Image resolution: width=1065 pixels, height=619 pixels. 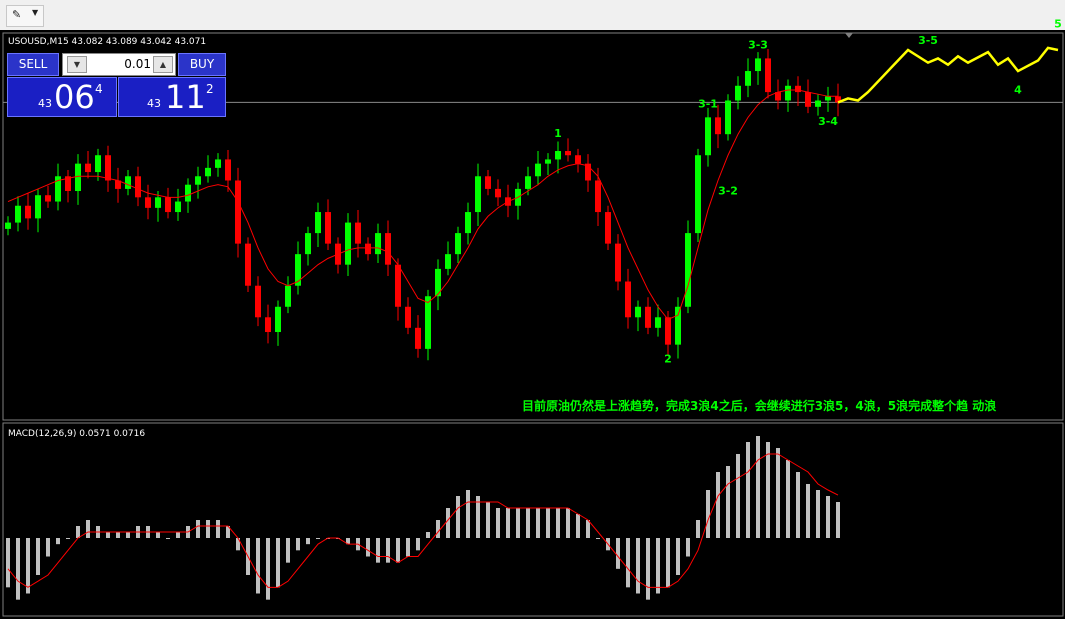 What do you see at coordinates (849, 35) in the screenshot?
I see `chart-shift-marker` at bounding box center [849, 35].